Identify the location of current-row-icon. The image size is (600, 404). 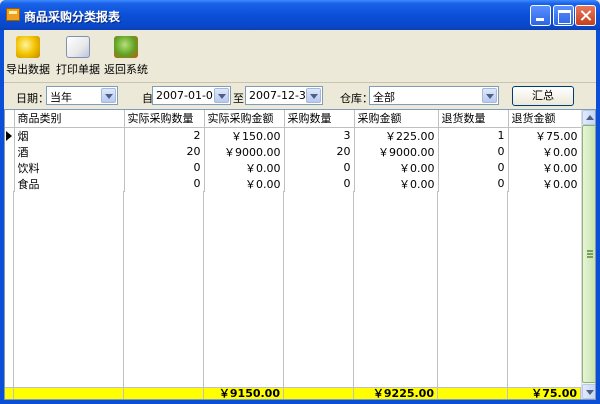
(9, 135).